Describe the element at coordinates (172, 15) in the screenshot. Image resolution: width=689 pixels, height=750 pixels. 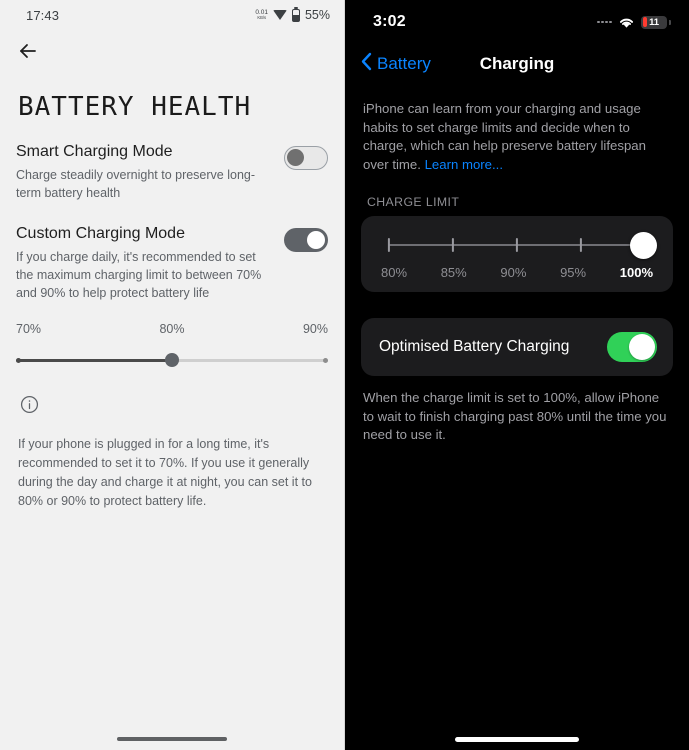
I see `android-status-bar: 17:43 0.01 KB/s 55%` at that location.